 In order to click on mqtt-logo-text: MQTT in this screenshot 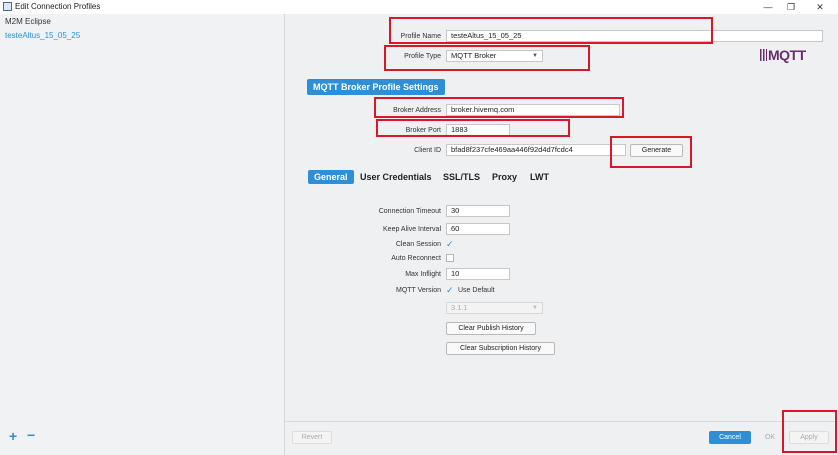, I will do `click(787, 55)`.